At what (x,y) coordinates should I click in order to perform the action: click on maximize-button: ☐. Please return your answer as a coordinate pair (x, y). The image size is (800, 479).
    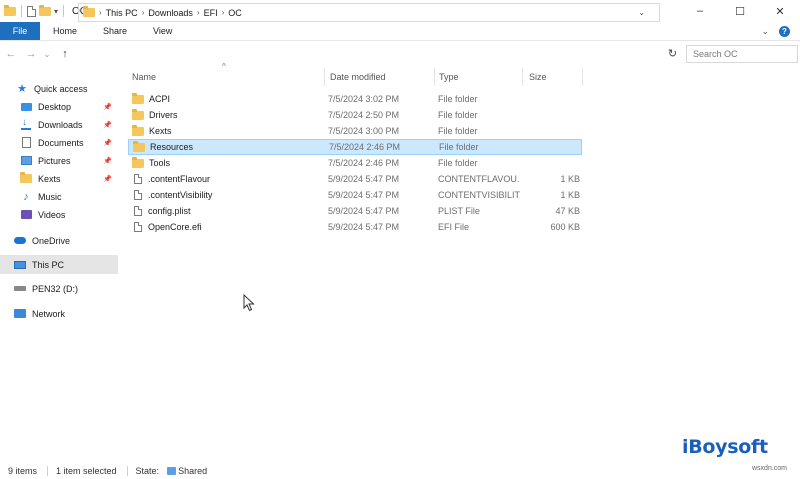
    Looking at the image, I should click on (740, 11).